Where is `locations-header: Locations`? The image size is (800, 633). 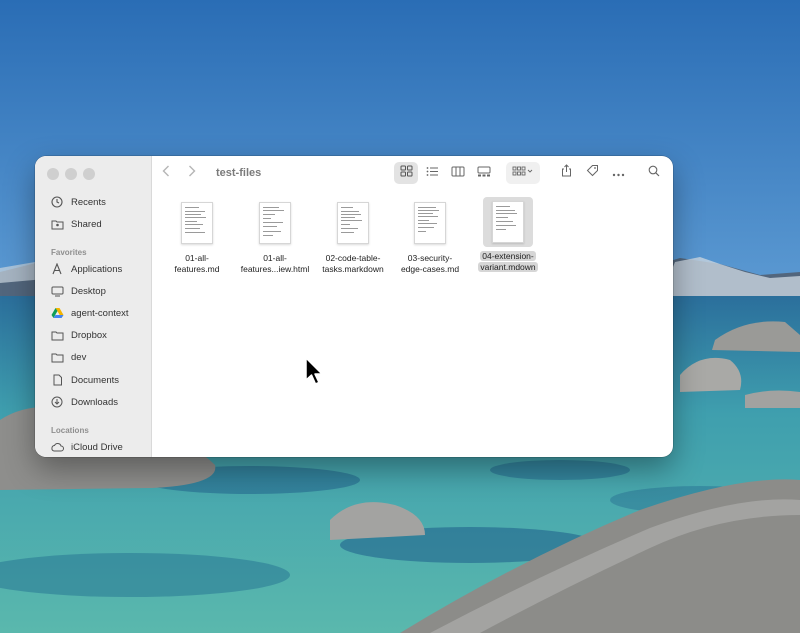
locations-header: Locations is located at coordinates (70, 430).